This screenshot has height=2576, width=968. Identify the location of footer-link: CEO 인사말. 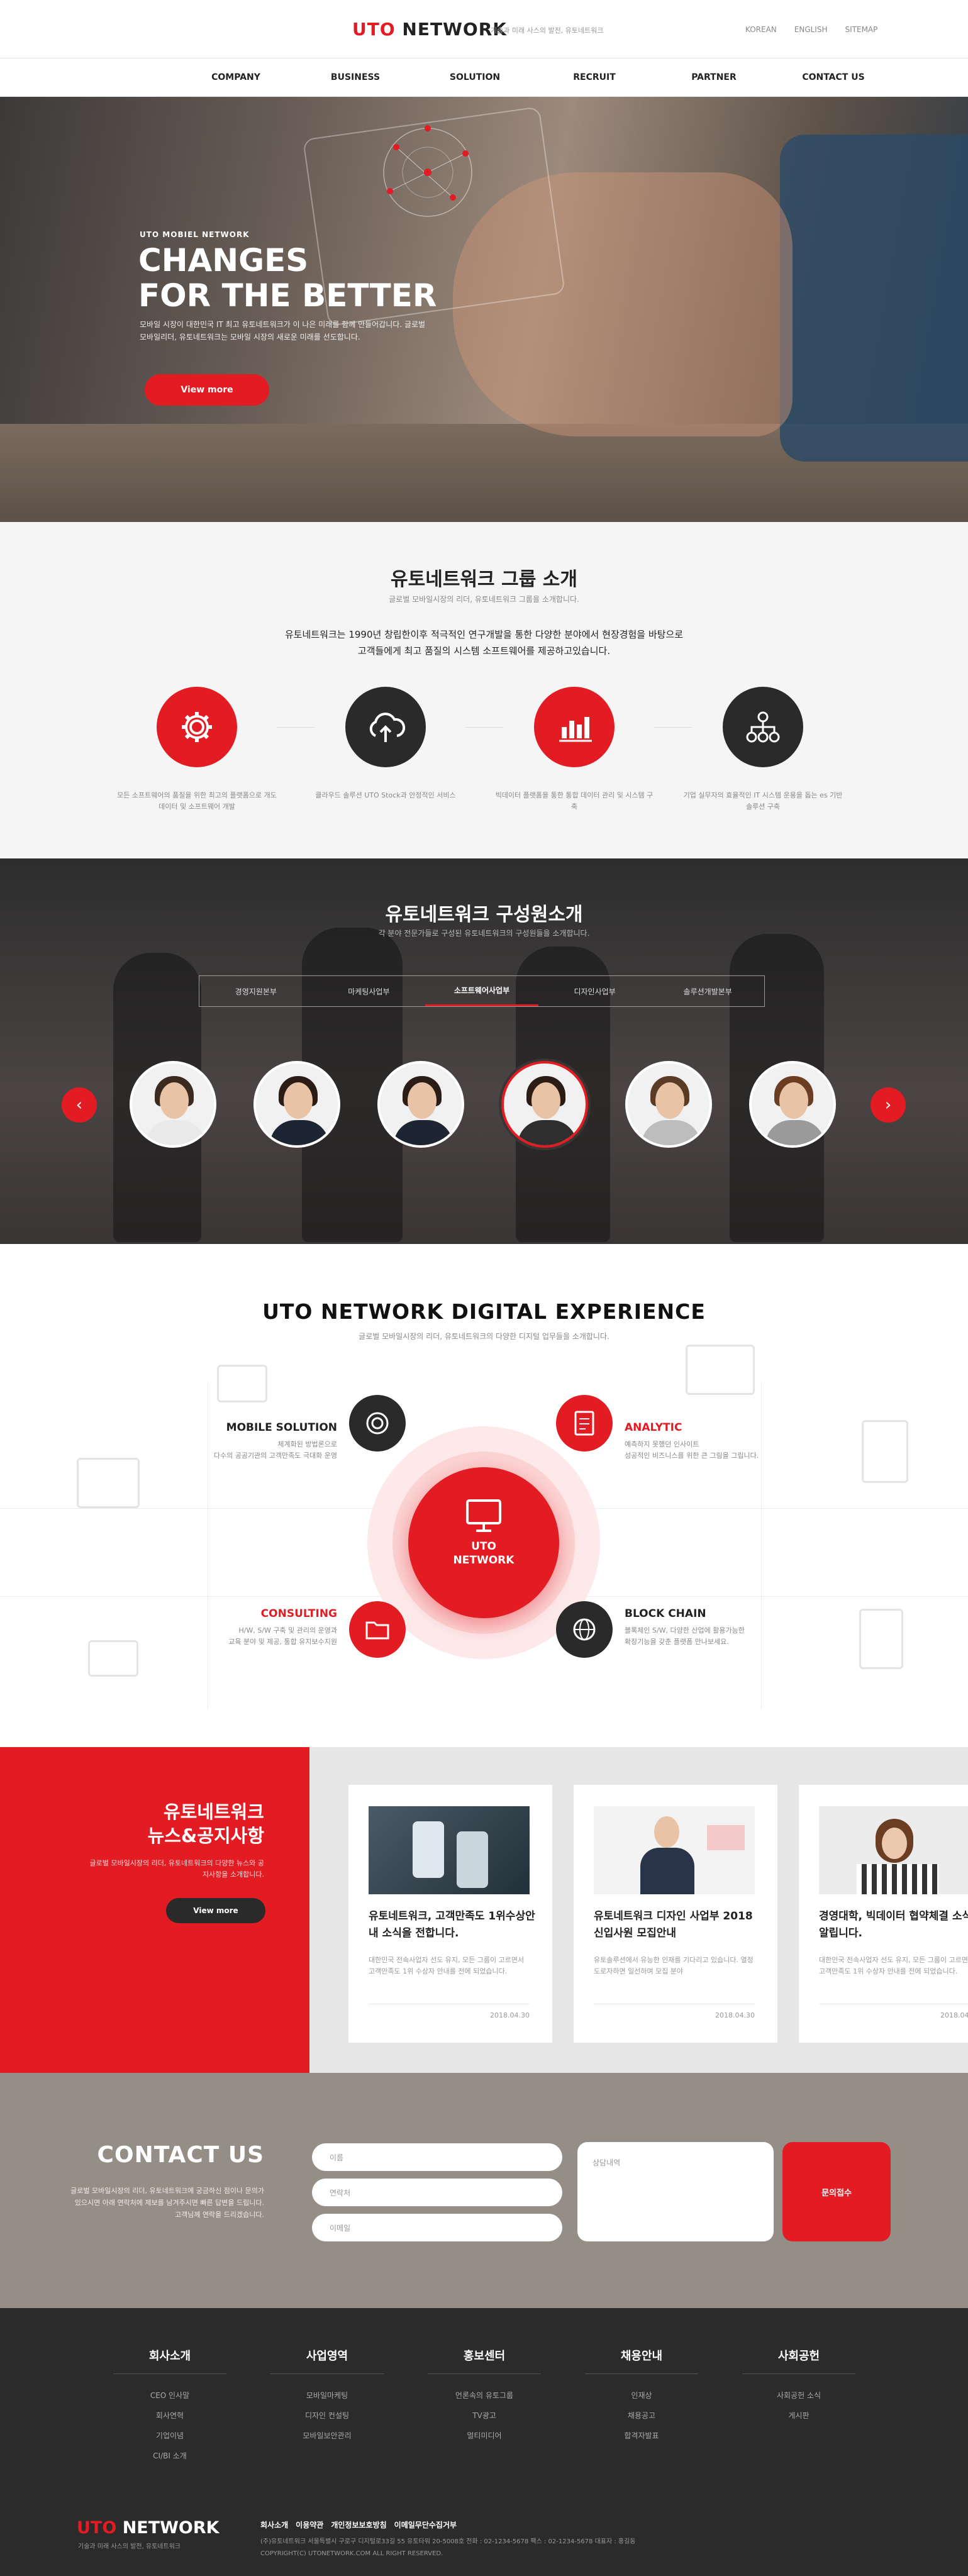
(169, 2395).